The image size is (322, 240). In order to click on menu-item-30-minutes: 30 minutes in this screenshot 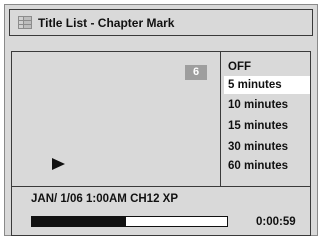, I will do `click(267, 147)`.